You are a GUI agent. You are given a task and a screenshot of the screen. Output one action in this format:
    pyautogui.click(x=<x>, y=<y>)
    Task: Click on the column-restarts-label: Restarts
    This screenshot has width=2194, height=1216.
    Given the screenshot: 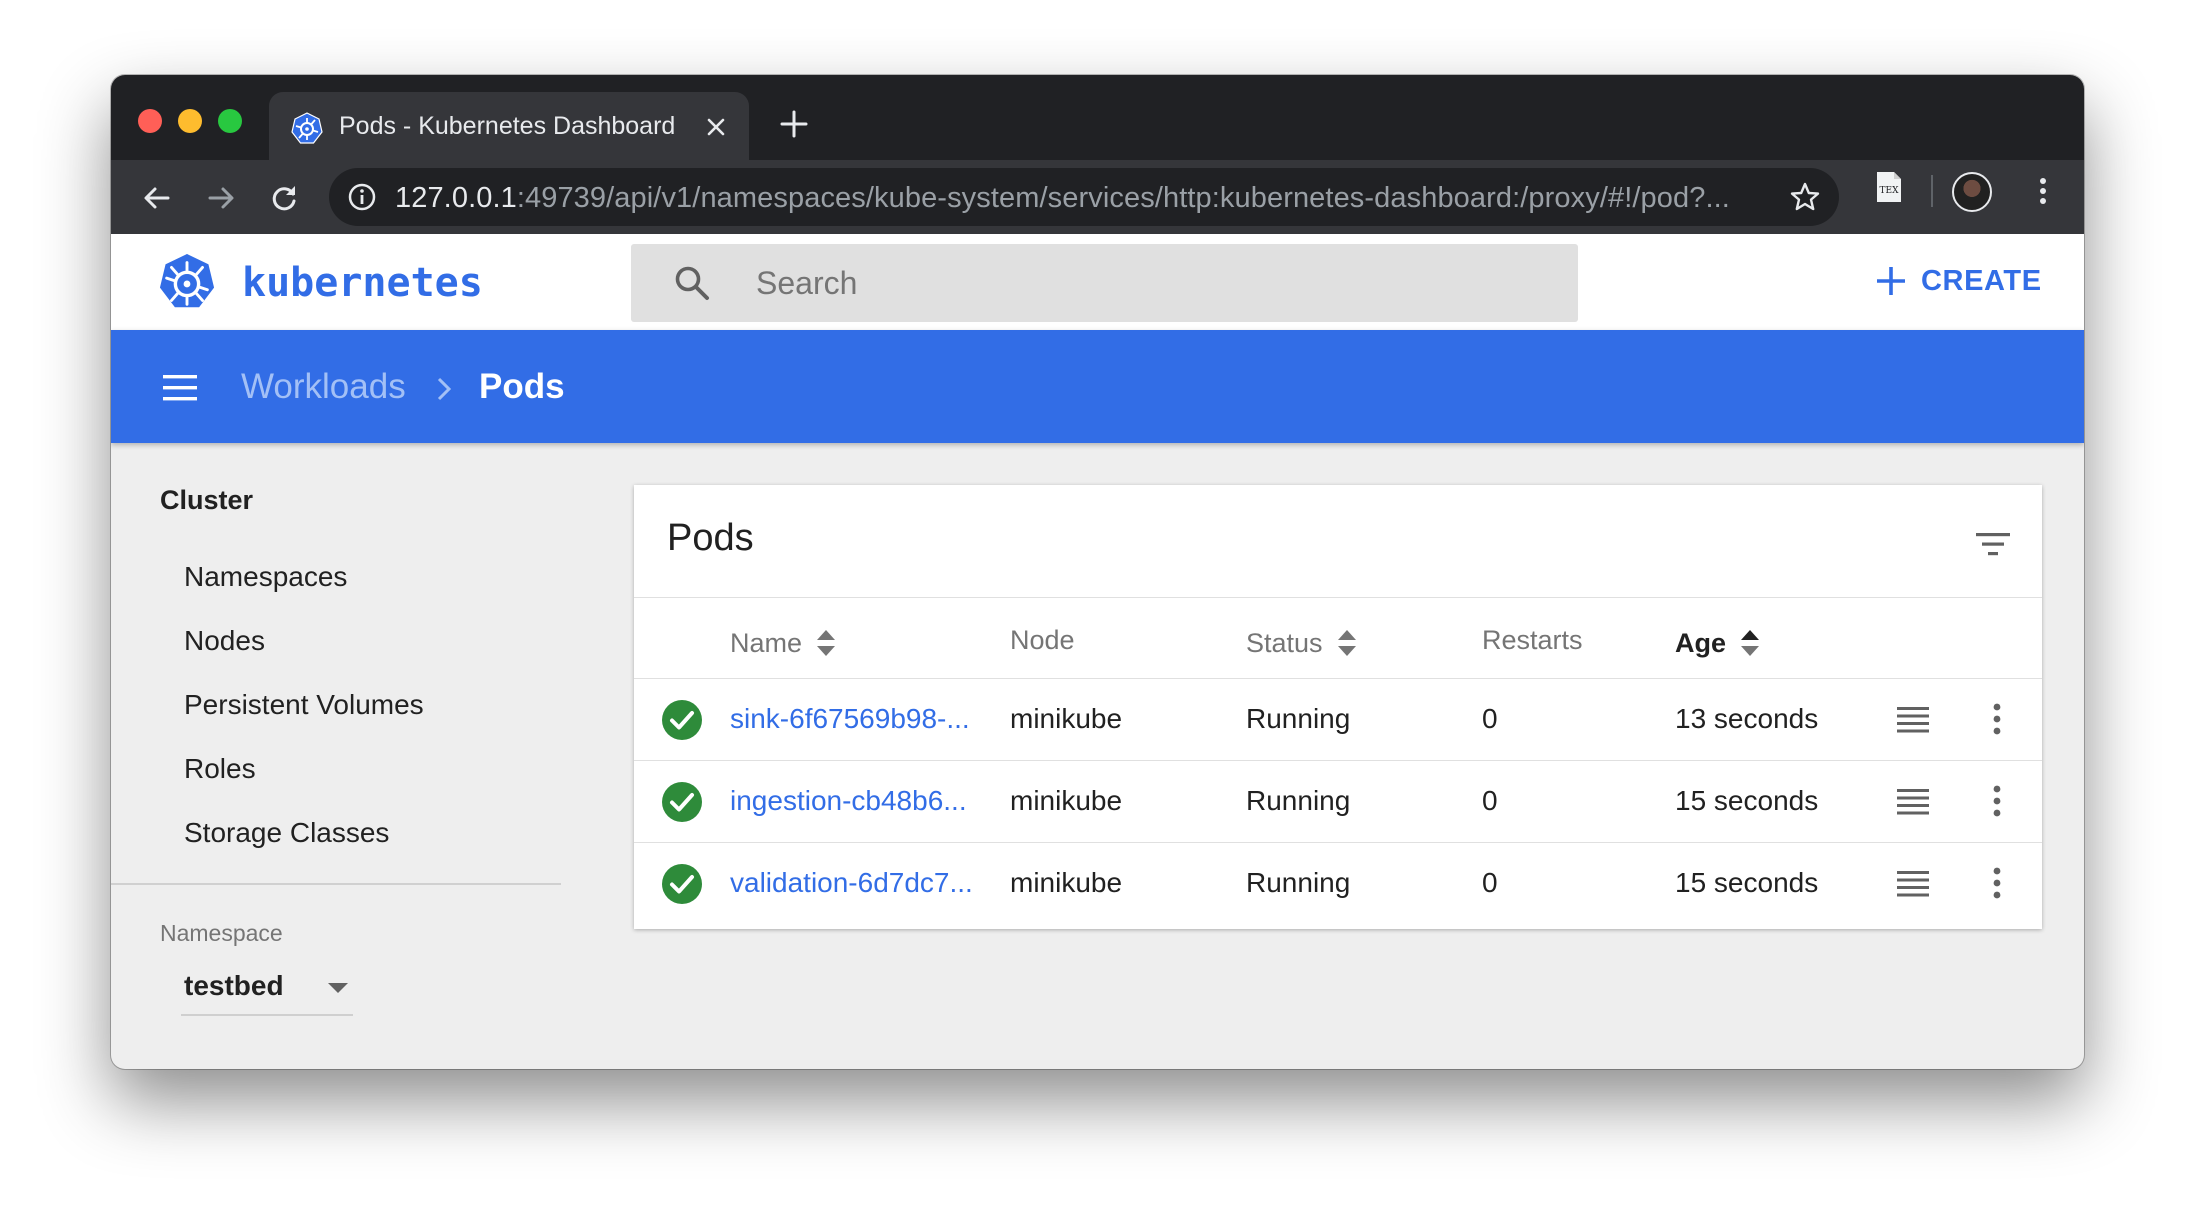 What is the action you would take?
    pyautogui.click(x=1532, y=640)
    